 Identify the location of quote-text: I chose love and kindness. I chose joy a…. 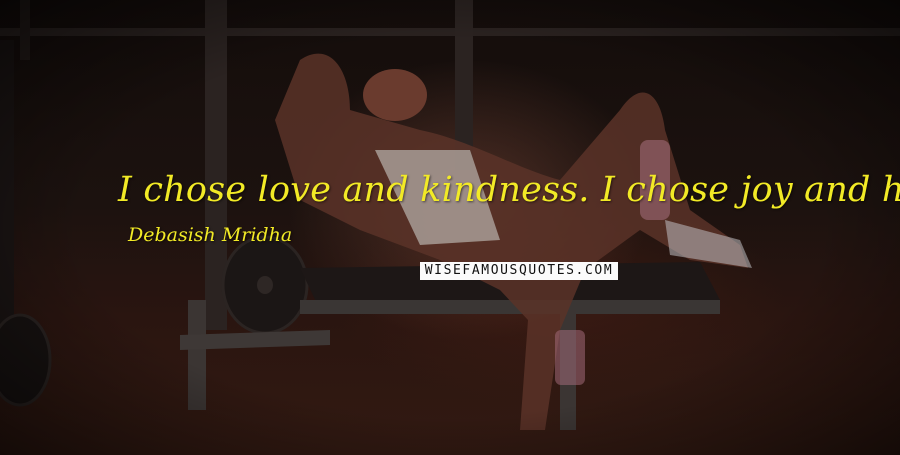
(509, 190).